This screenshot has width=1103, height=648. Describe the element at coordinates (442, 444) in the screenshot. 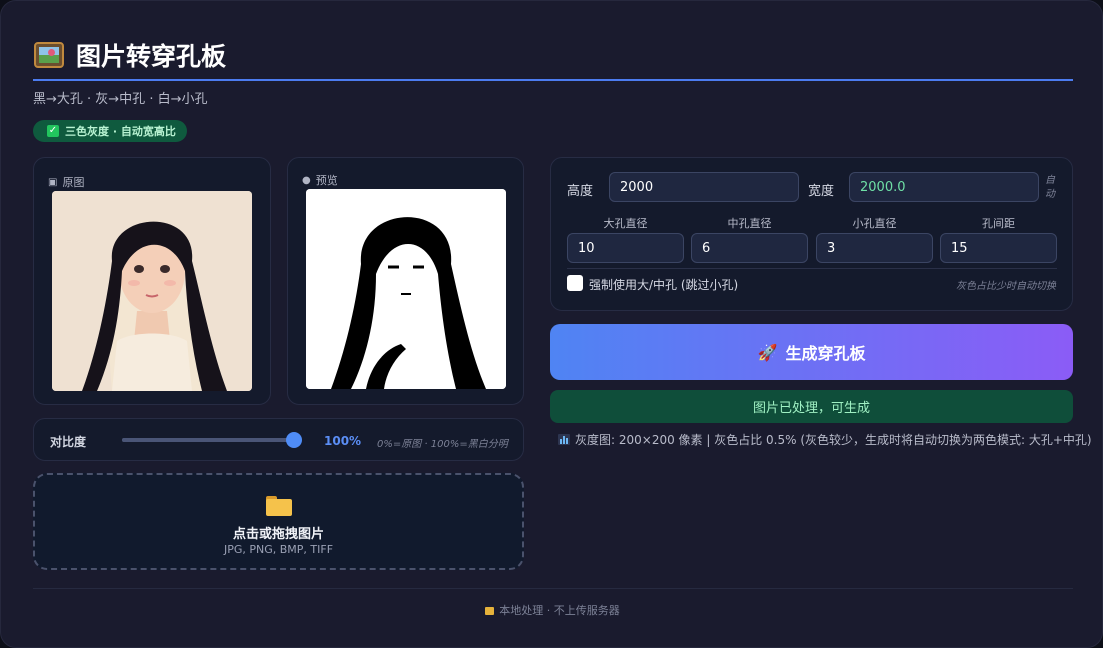

I see `contrast-hint: 0%=原图 · 100%=黑白分明` at that location.